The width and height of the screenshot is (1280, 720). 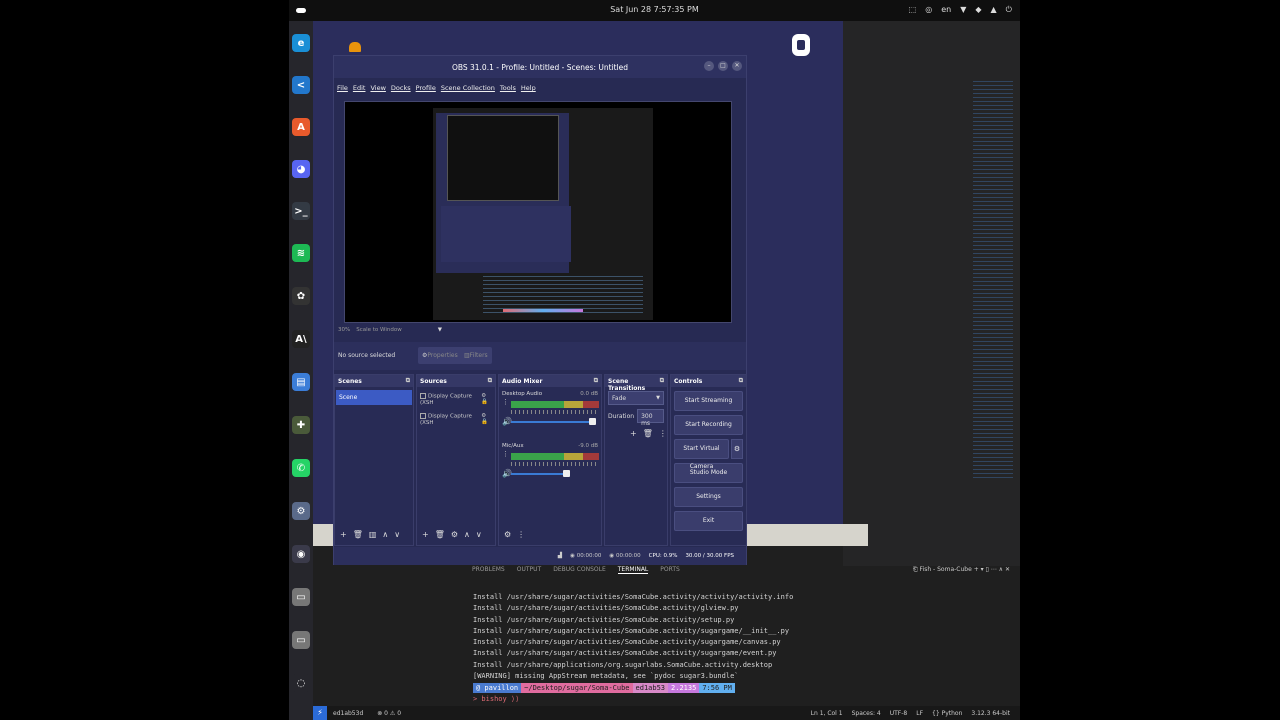 What do you see at coordinates (342, 88) in the screenshot?
I see `menu-file: File` at bounding box center [342, 88].